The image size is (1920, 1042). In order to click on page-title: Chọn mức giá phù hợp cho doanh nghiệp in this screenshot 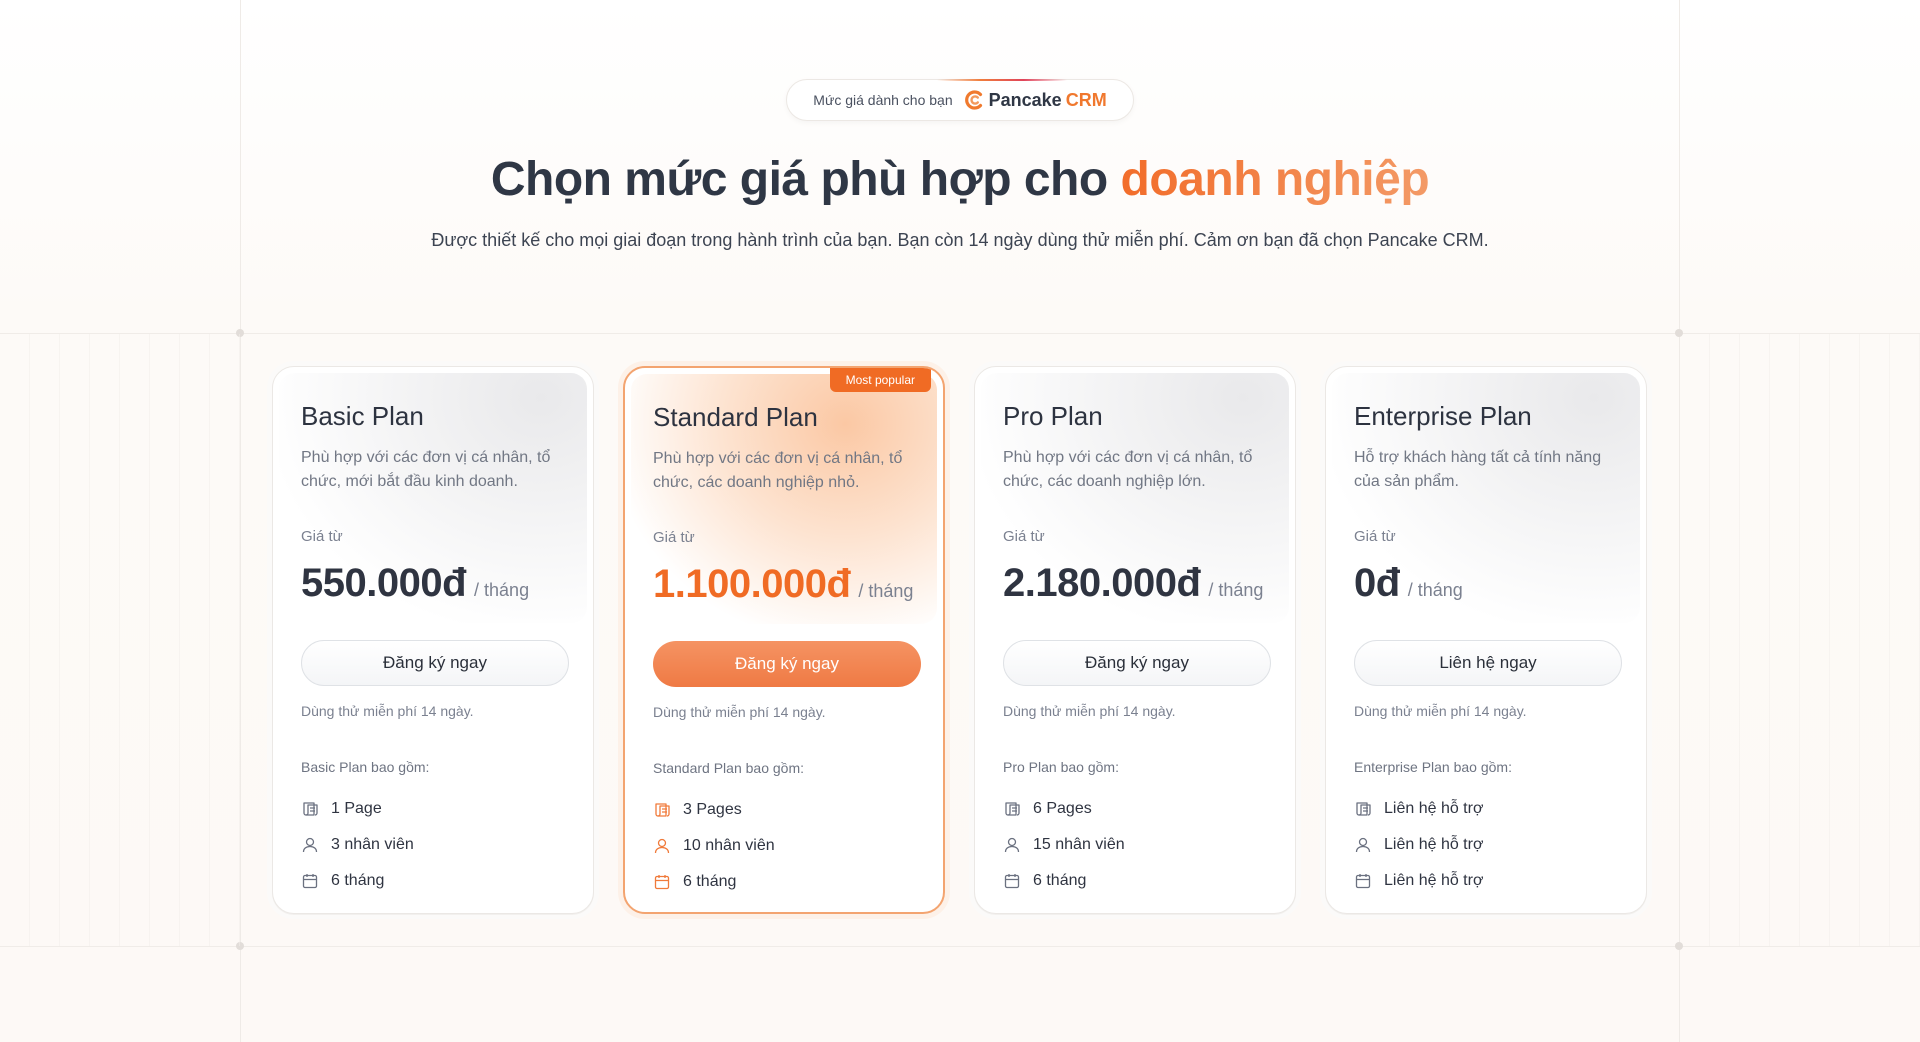, I will do `click(960, 179)`.